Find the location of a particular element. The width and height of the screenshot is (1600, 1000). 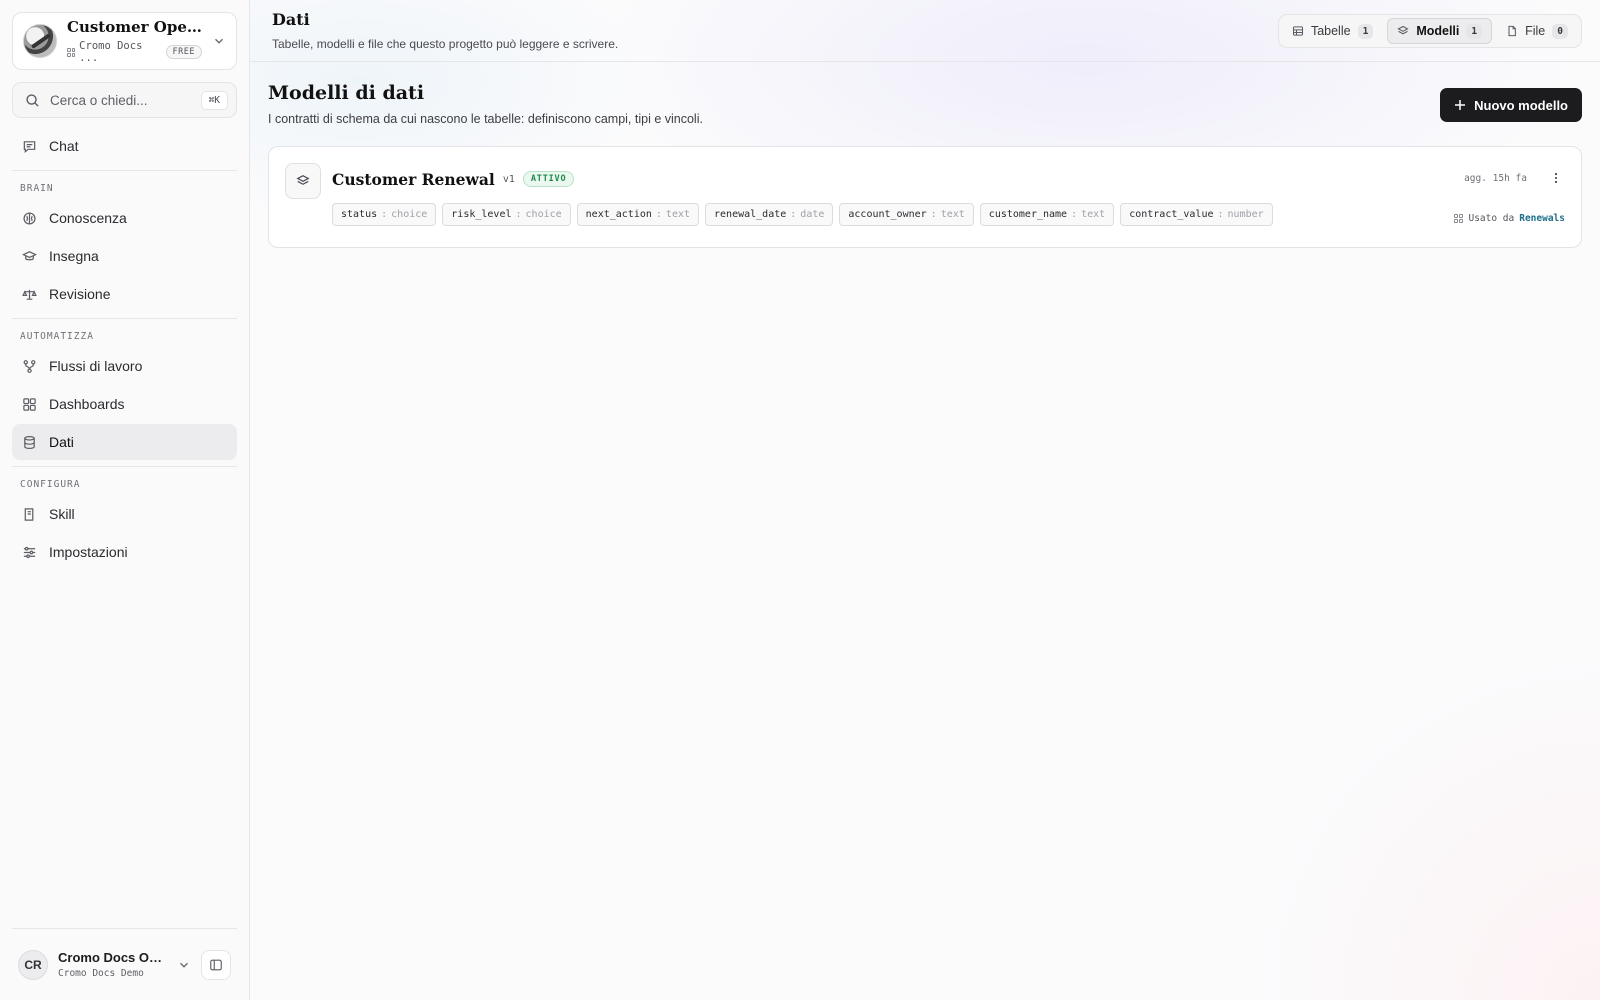

status-badge: ATTIVO is located at coordinates (548, 179).